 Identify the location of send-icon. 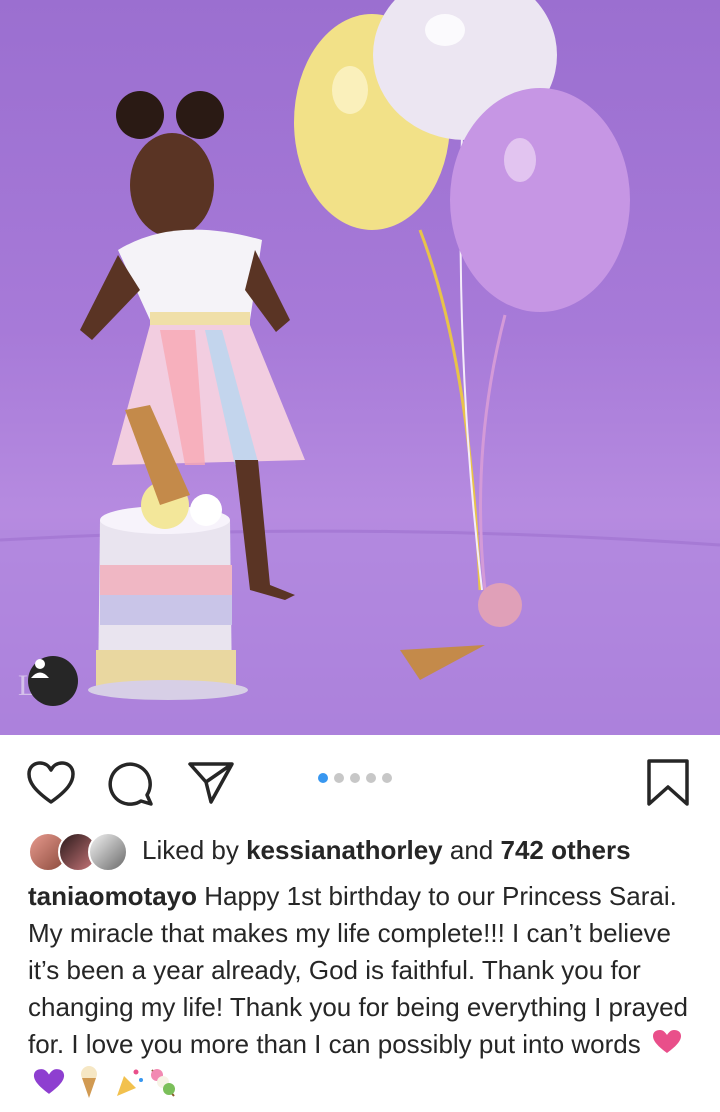
(211, 783).